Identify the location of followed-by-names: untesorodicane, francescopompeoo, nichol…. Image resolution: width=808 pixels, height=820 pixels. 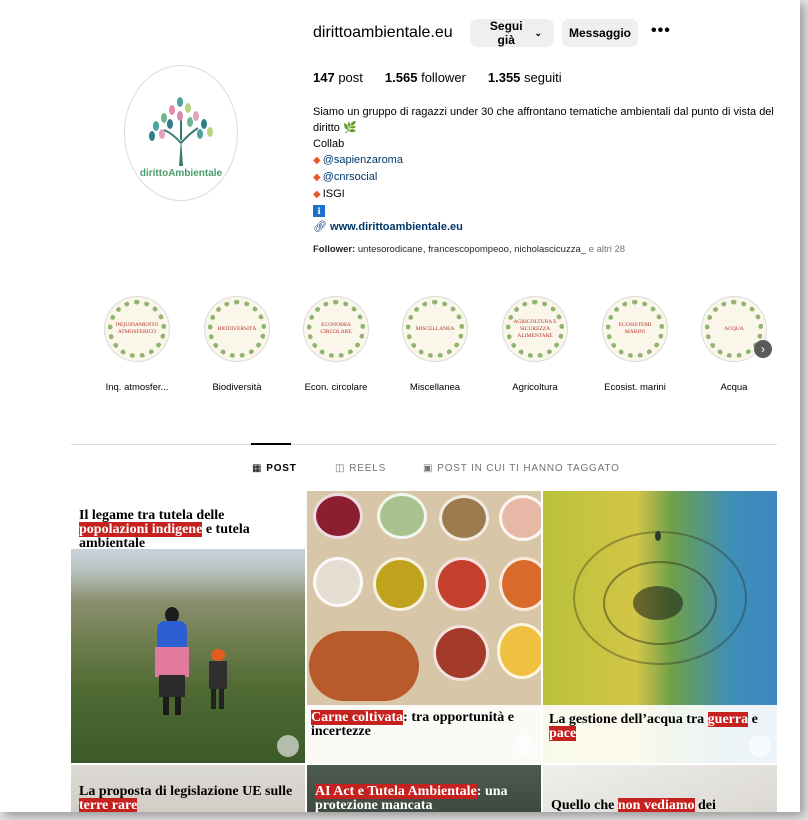
(472, 249).